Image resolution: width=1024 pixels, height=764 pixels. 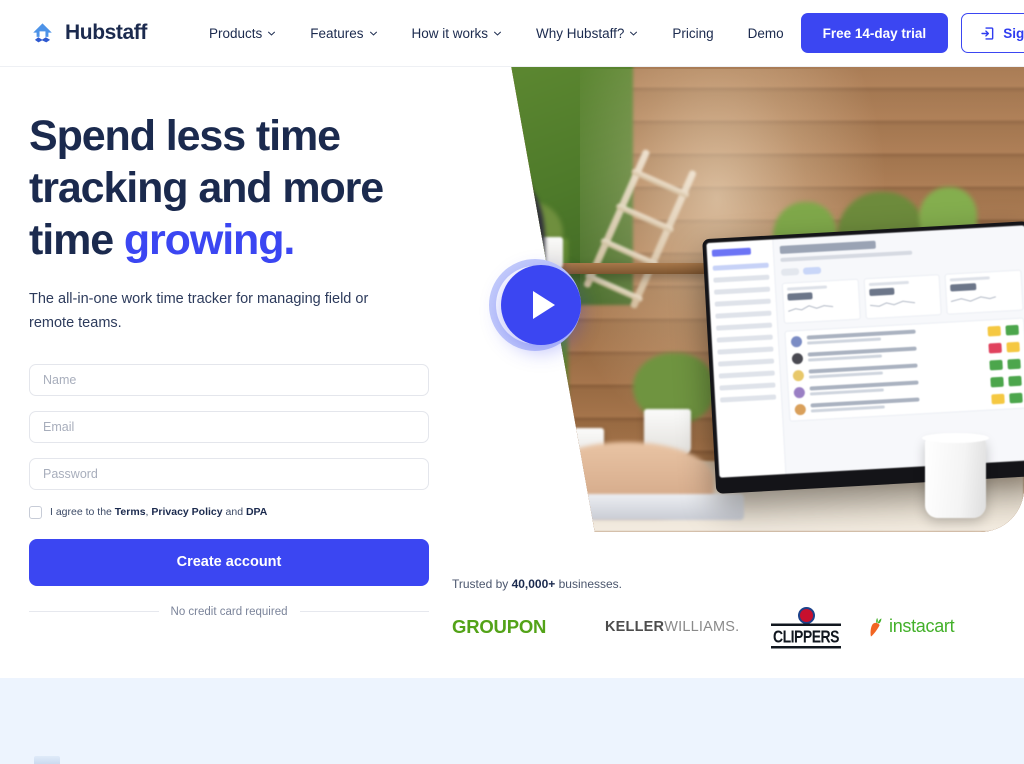 I want to click on nav-label: How it works, so click(x=450, y=33).